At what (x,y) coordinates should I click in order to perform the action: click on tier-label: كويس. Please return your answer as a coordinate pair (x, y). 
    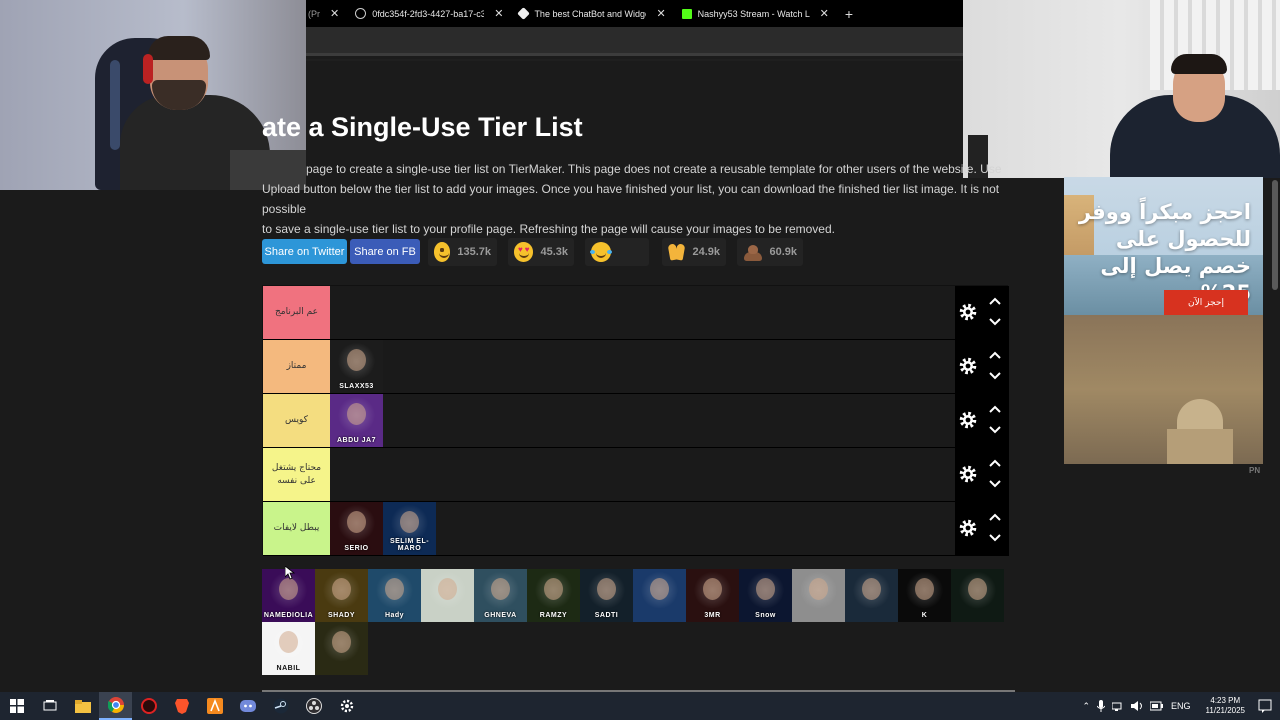
    Looking at the image, I should click on (296, 420).